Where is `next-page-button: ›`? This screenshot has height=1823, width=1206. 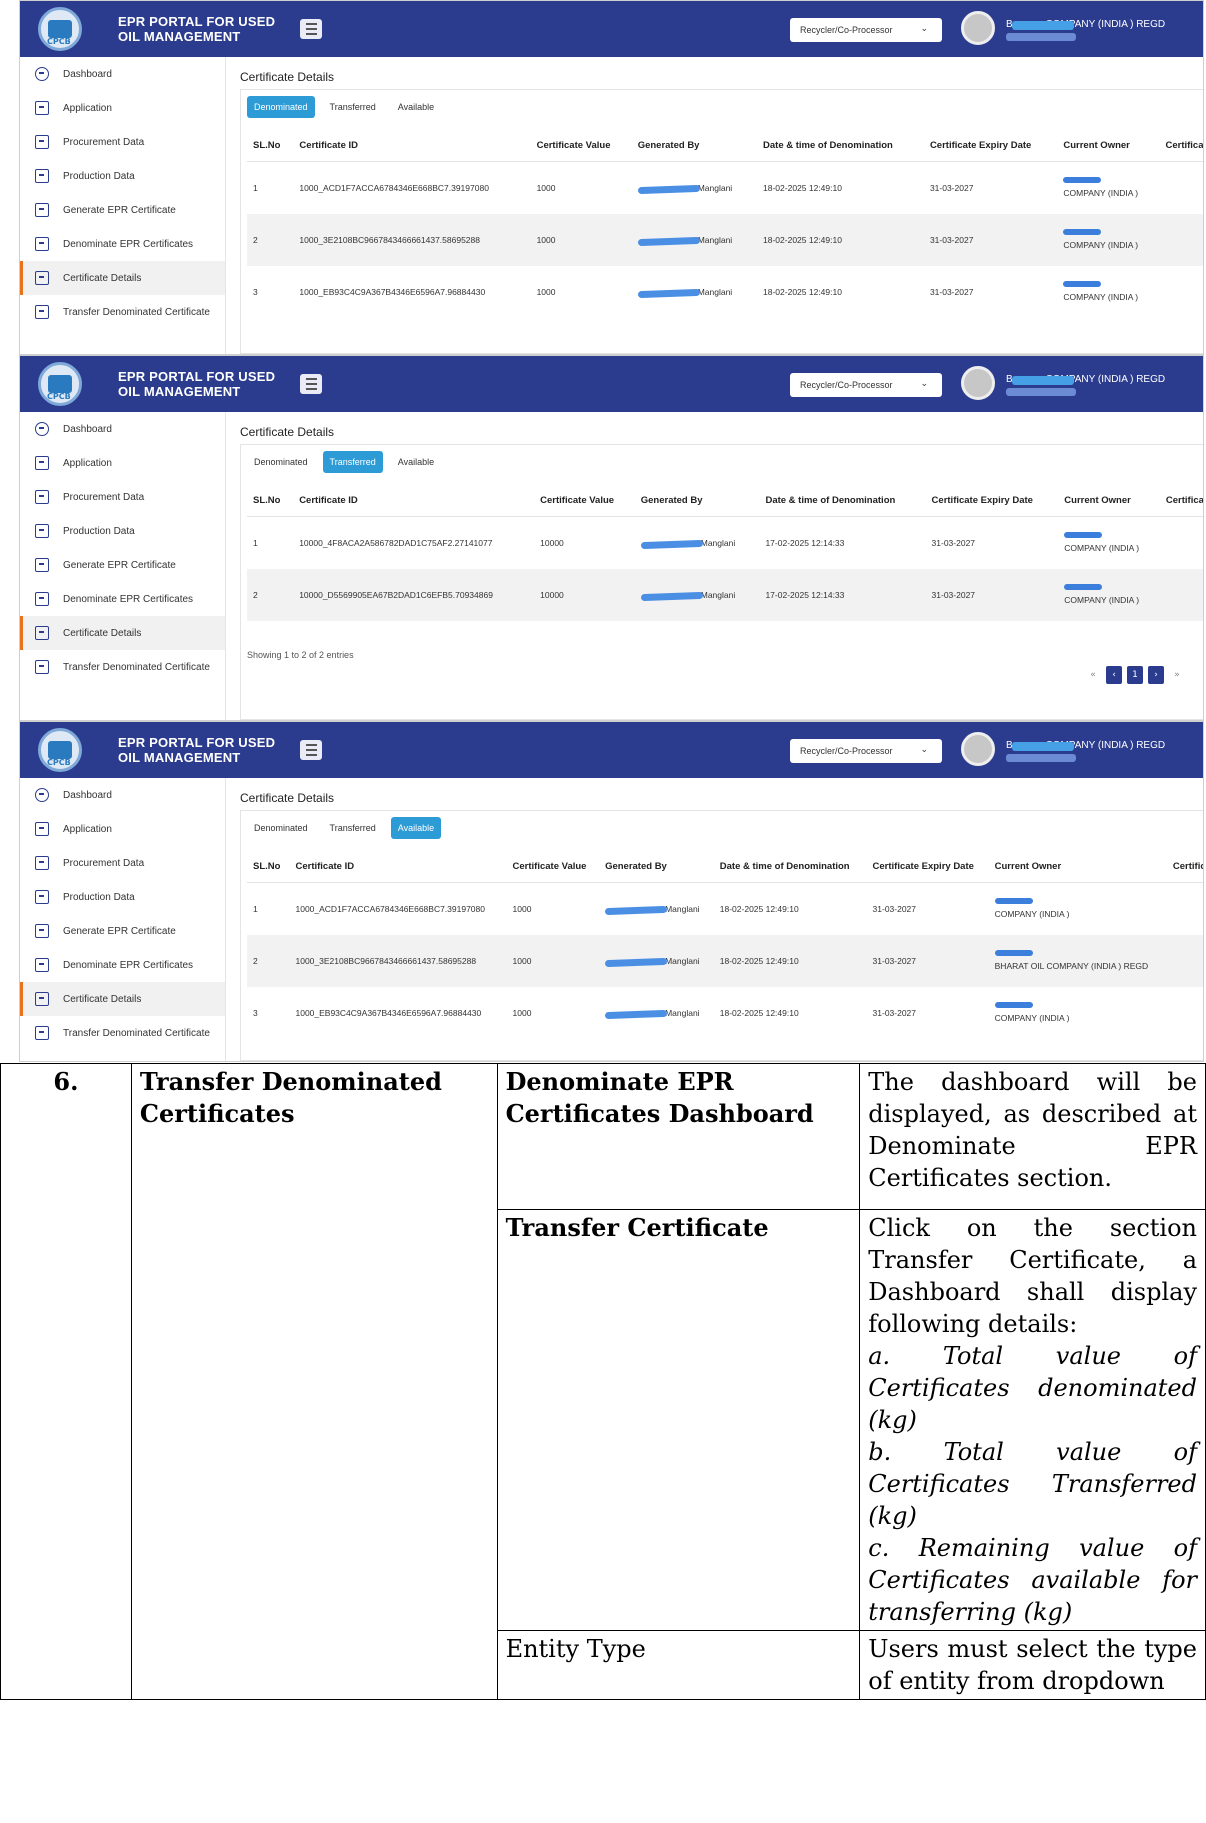
next-page-button: › is located at coordinates (1156, 675).